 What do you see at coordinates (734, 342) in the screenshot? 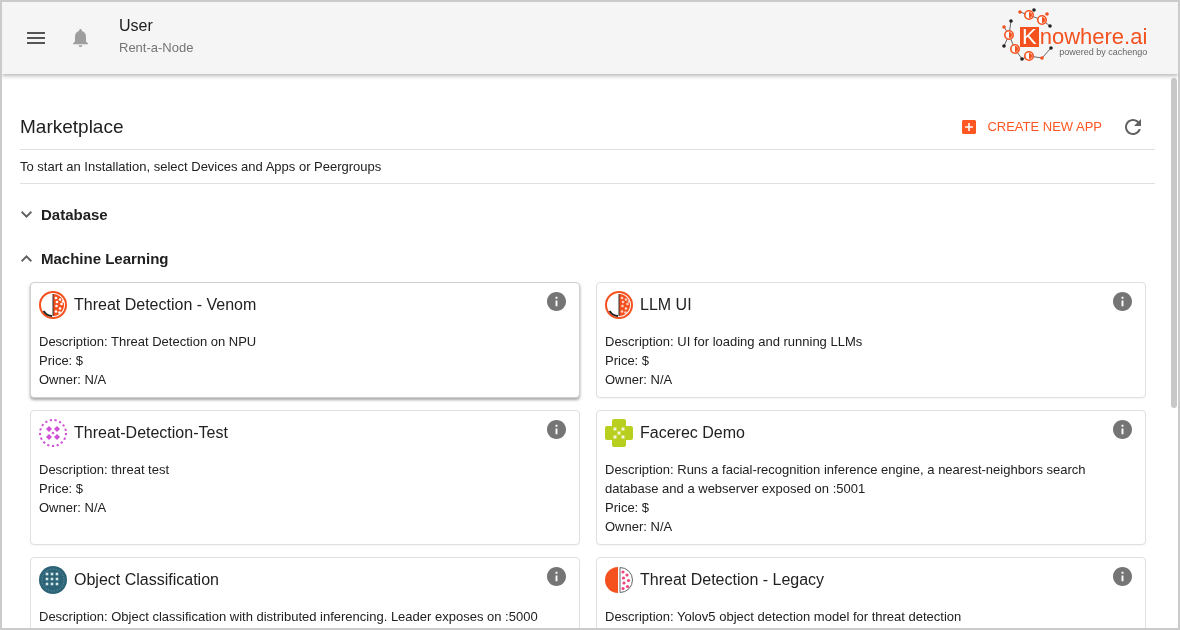
I see `app-description: Description: UI for loading and running LLMs` at bounding box center [734, 342].